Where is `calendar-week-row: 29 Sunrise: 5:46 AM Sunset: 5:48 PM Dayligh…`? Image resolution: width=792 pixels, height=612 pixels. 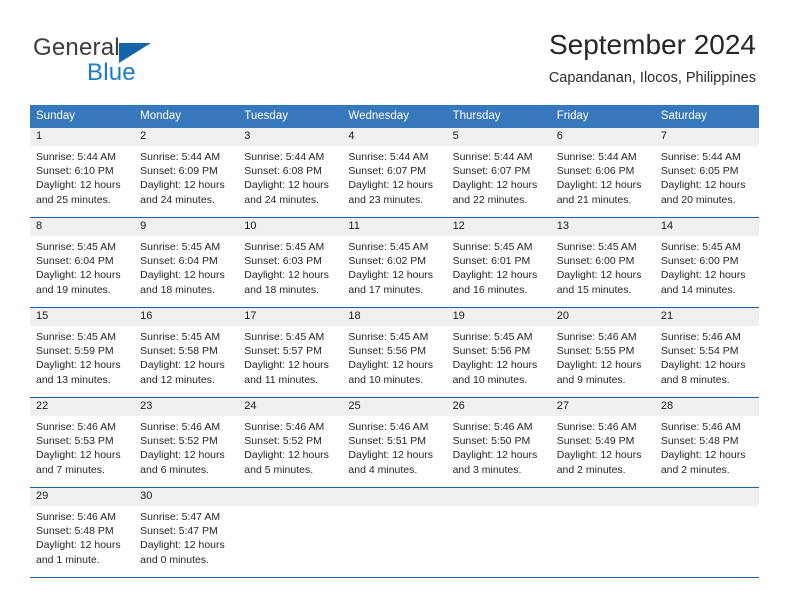
calendar-week-row: 29 Sunrise: 5:46 AM Sunset: 5:48 PM Dayligh… is located at coordinates (394, 532).